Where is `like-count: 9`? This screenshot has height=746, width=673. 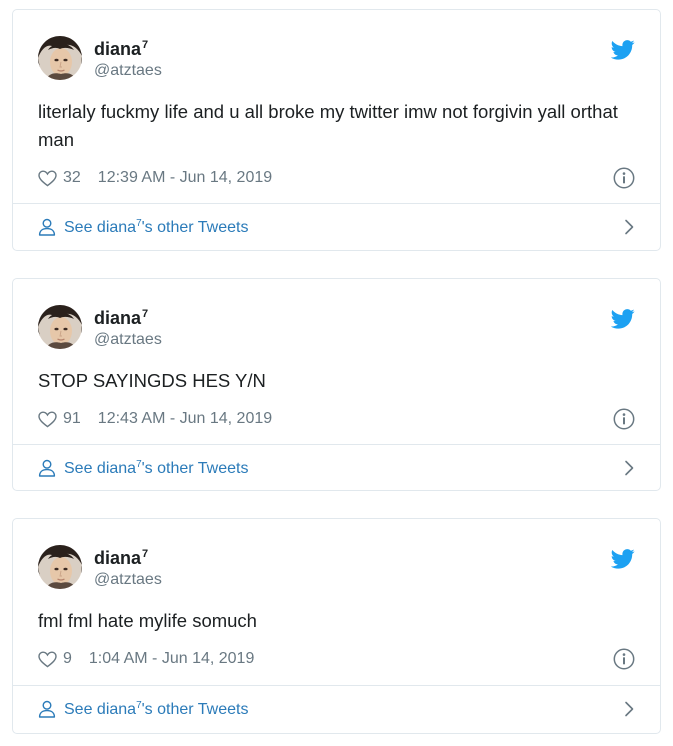
like-count: 9 is located at coordinates (67, 659).